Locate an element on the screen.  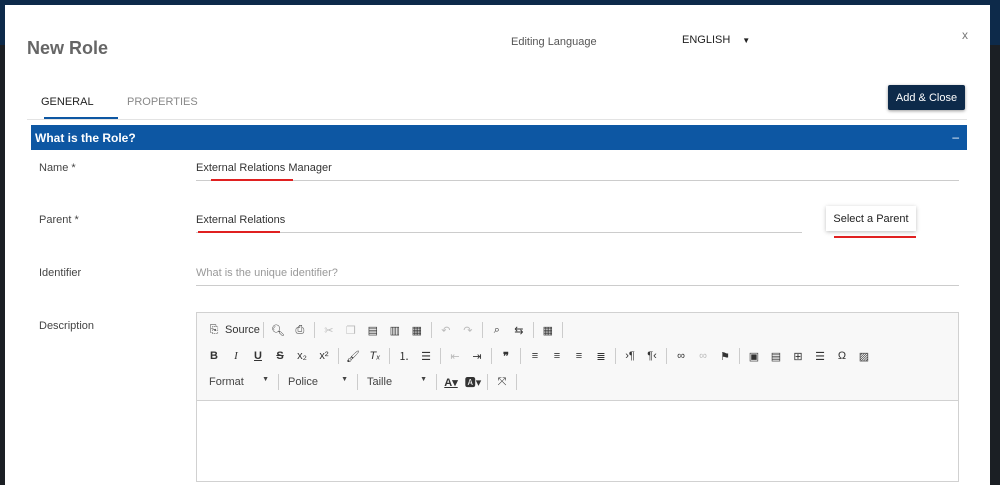
redo-icon: ↷ is located at coordinates (468, 330).